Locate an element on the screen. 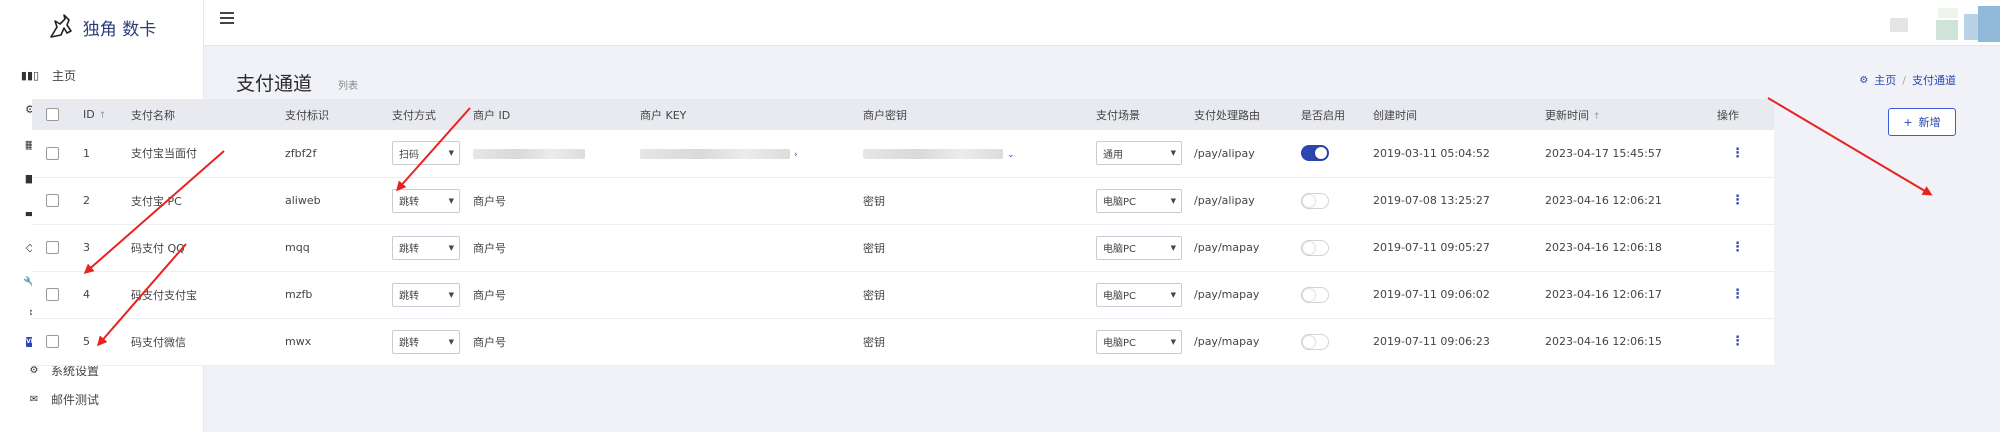 Image resolution: width=2000 pixels, height=432 pixels. cell-pay-client: 电脑PC ▼ is located at coordinates (1139, 341).